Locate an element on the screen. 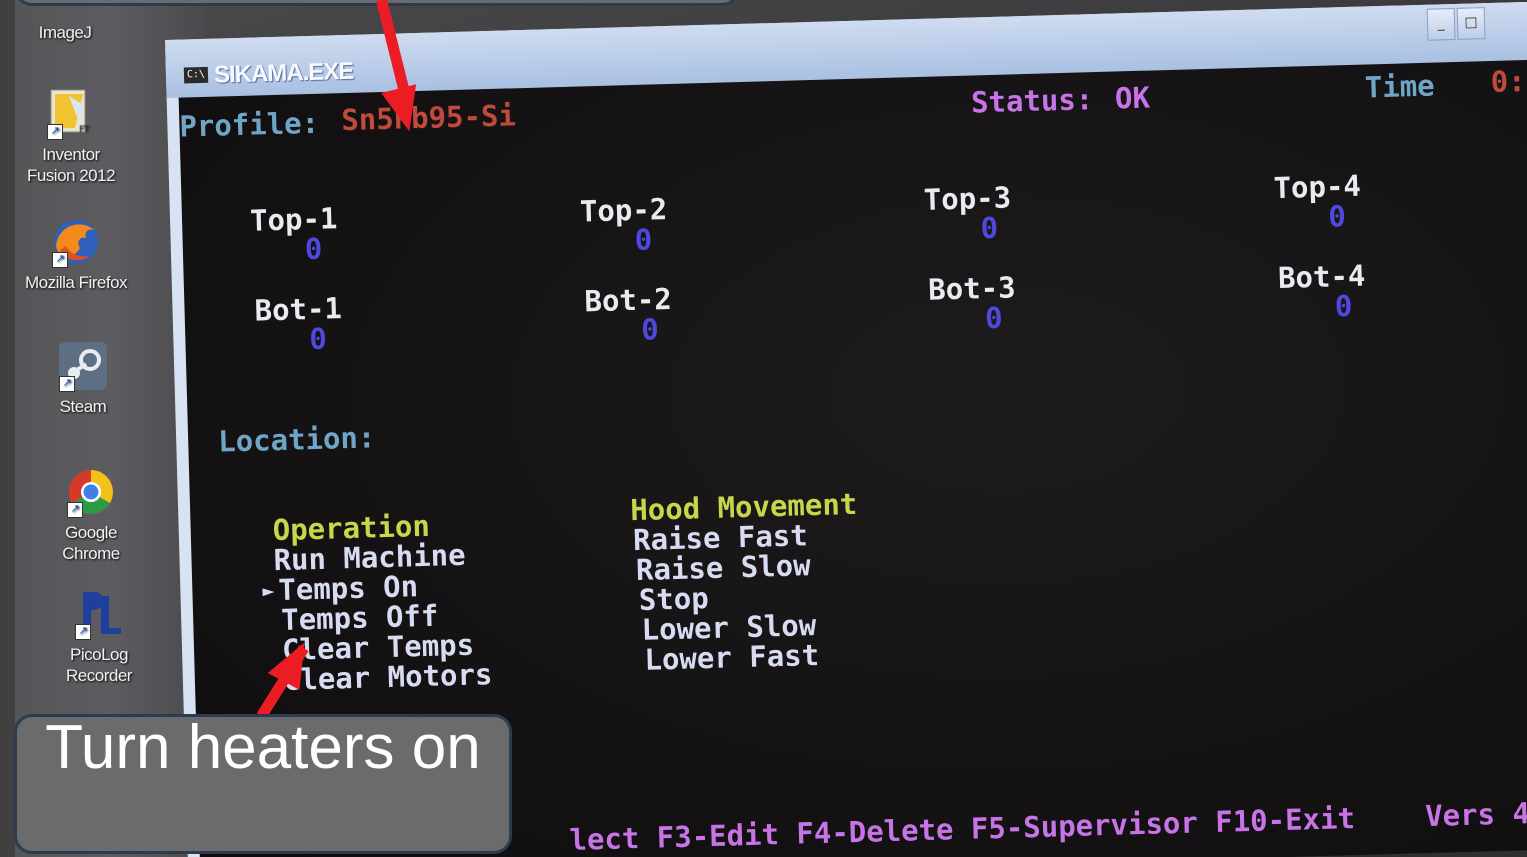 This screenshot has height=857, width=1527. desktop-icon-label: Inventor is located at coordinates (71, 154).